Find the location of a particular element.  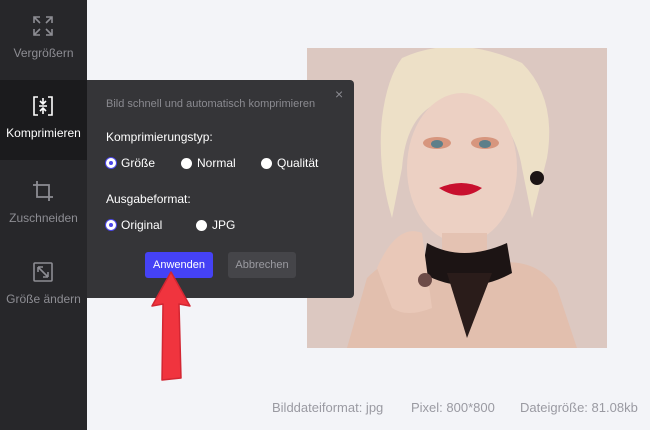

radio-groesse: Größe is located at coordinates (130, 163).